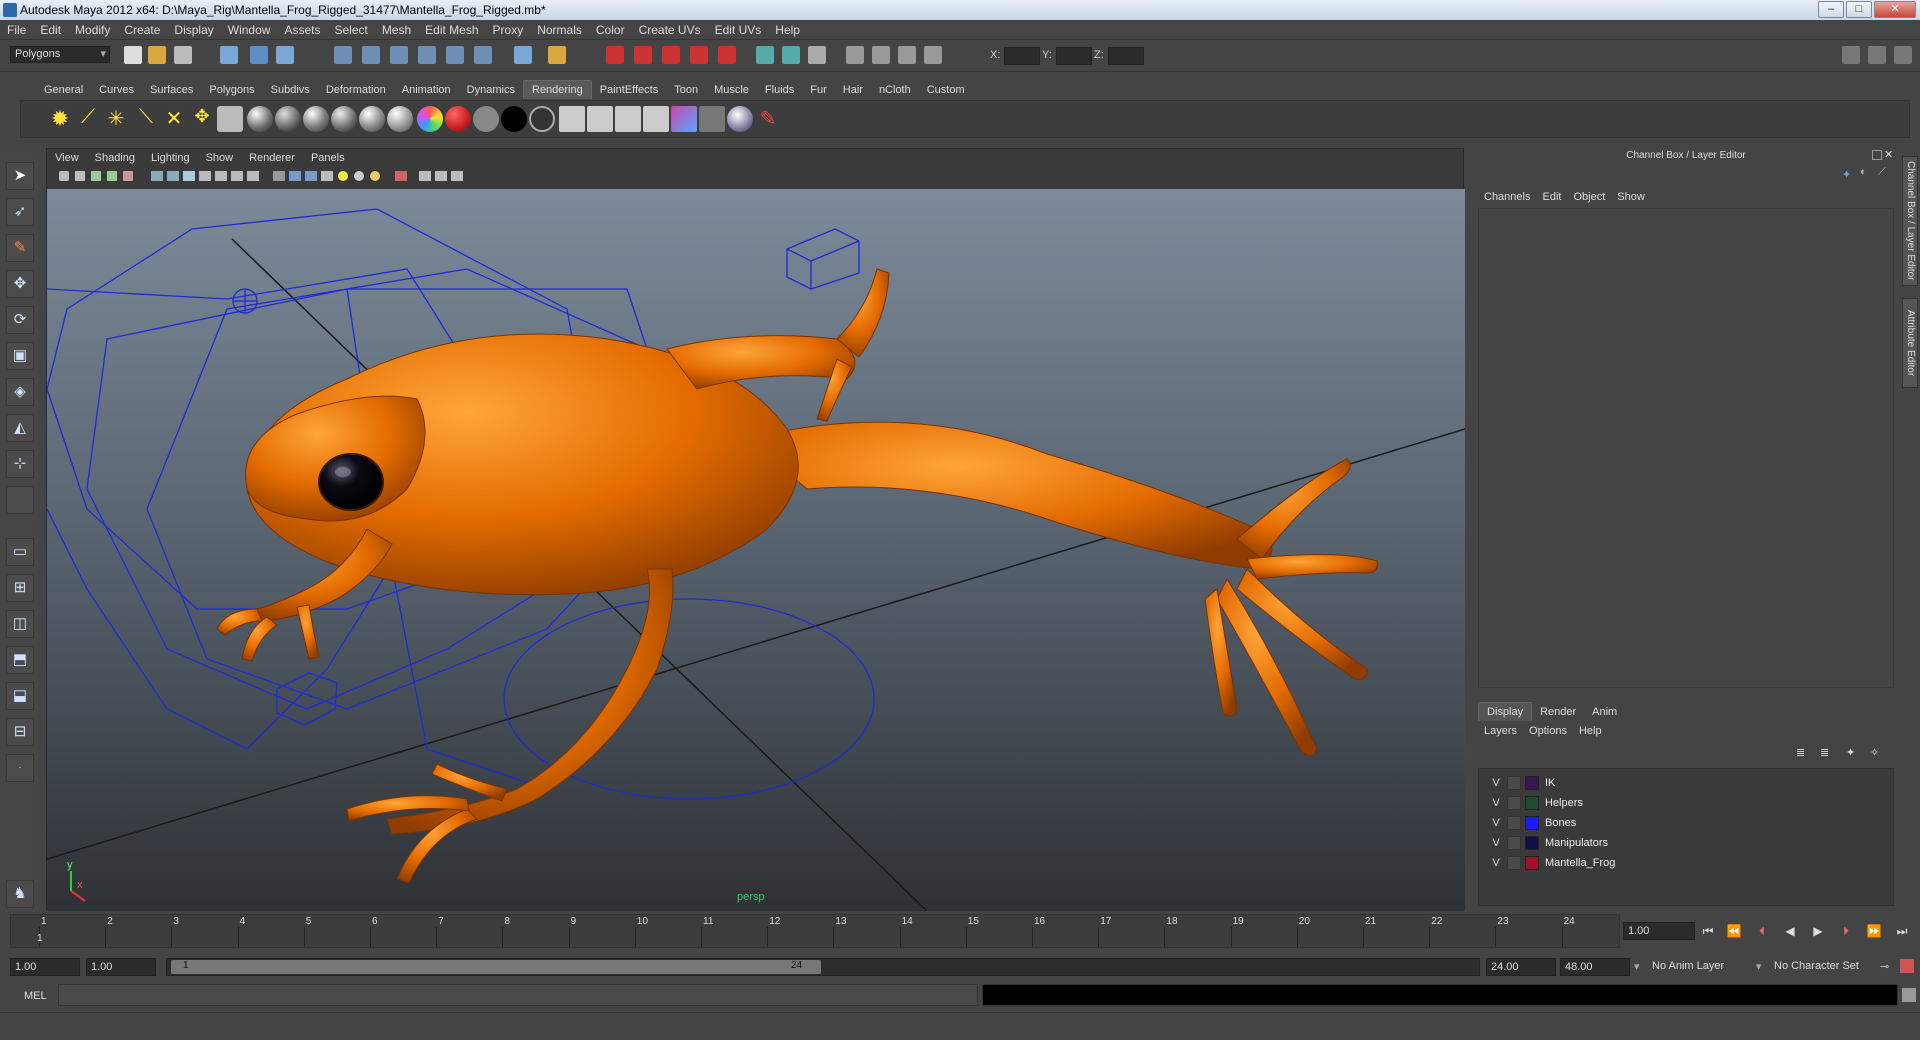 This screenshot has width=1920, height=1040. I want to click on soft-mod-icon: ◭, so click(20, 428).